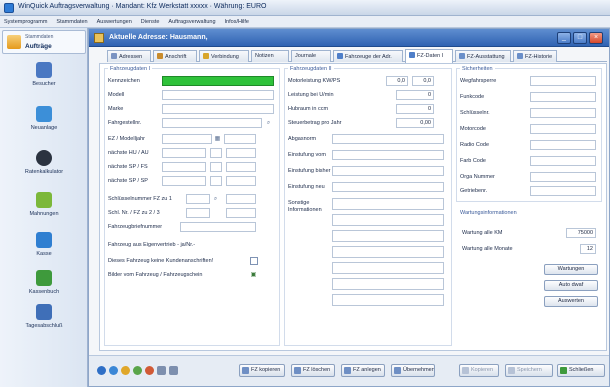 This screenshot has height=387, width=610. Describe the element at coordinates (317, 370) in the screenshot. I see `button-label: FZ löschen` at that location.